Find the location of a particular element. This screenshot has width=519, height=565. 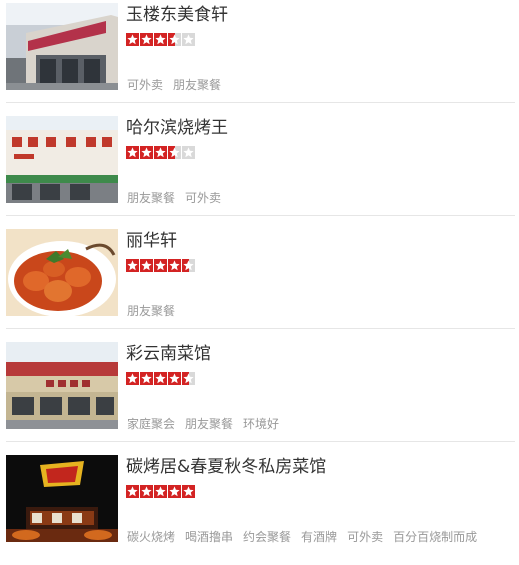

restaurant-name: 彩云南菜馆 is located at coordinates (168, 354).